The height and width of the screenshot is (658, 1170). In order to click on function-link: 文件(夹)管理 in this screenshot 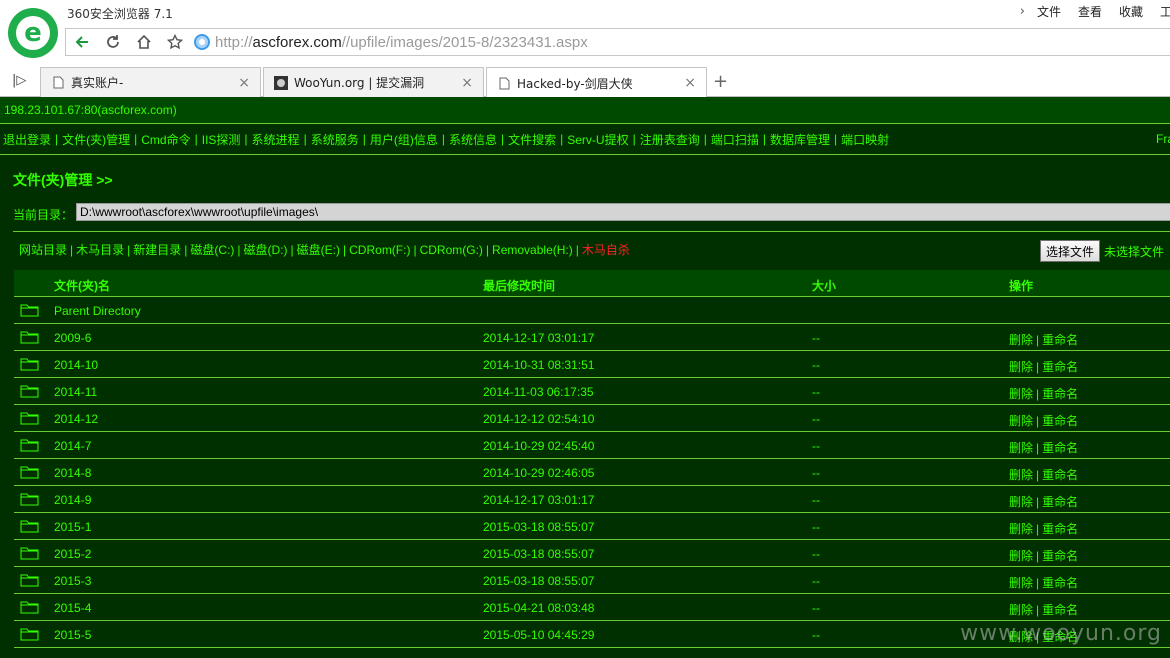, I will do `click(96, 139)`.